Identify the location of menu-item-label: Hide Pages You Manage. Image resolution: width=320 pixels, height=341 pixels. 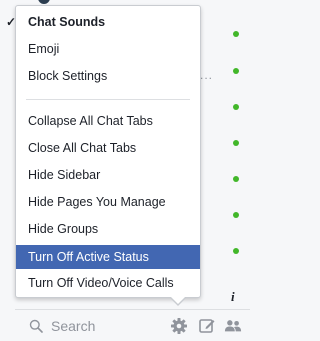
(97, 202).